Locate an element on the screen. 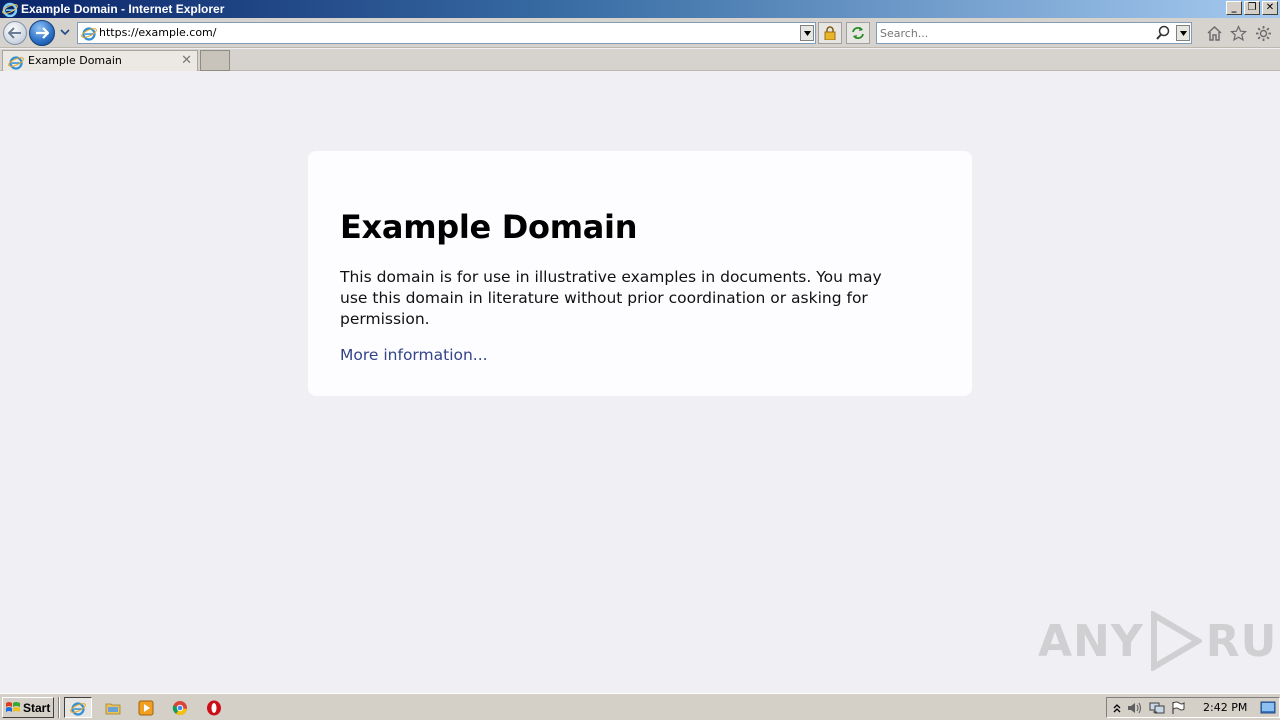  new-tab-button is located at coordinates (215, 60).